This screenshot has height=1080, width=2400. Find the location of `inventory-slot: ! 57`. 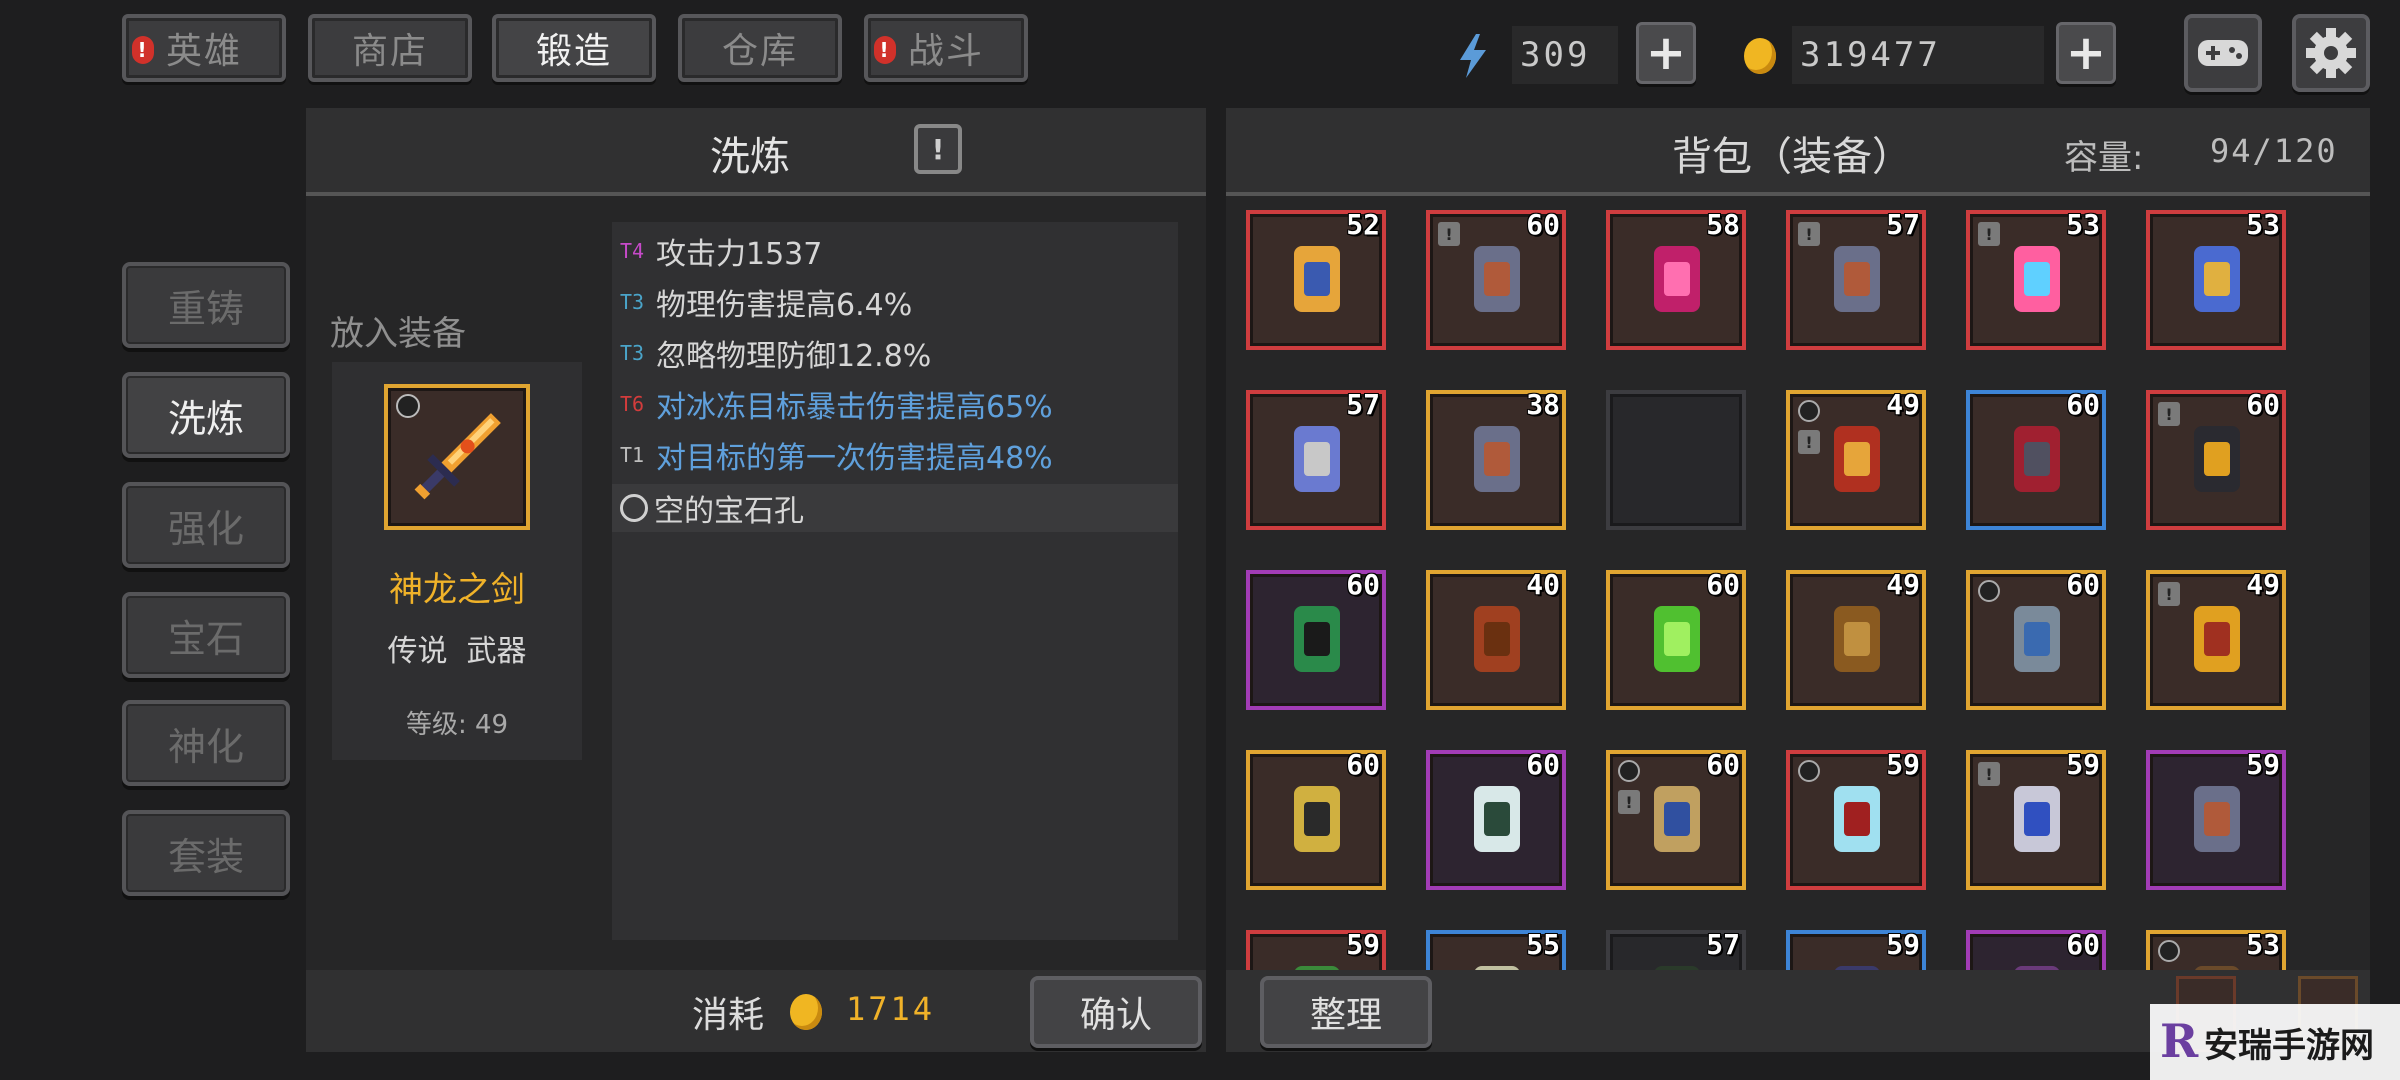

inventory-slot: ! 57 is located at coordinates (1856, 279).